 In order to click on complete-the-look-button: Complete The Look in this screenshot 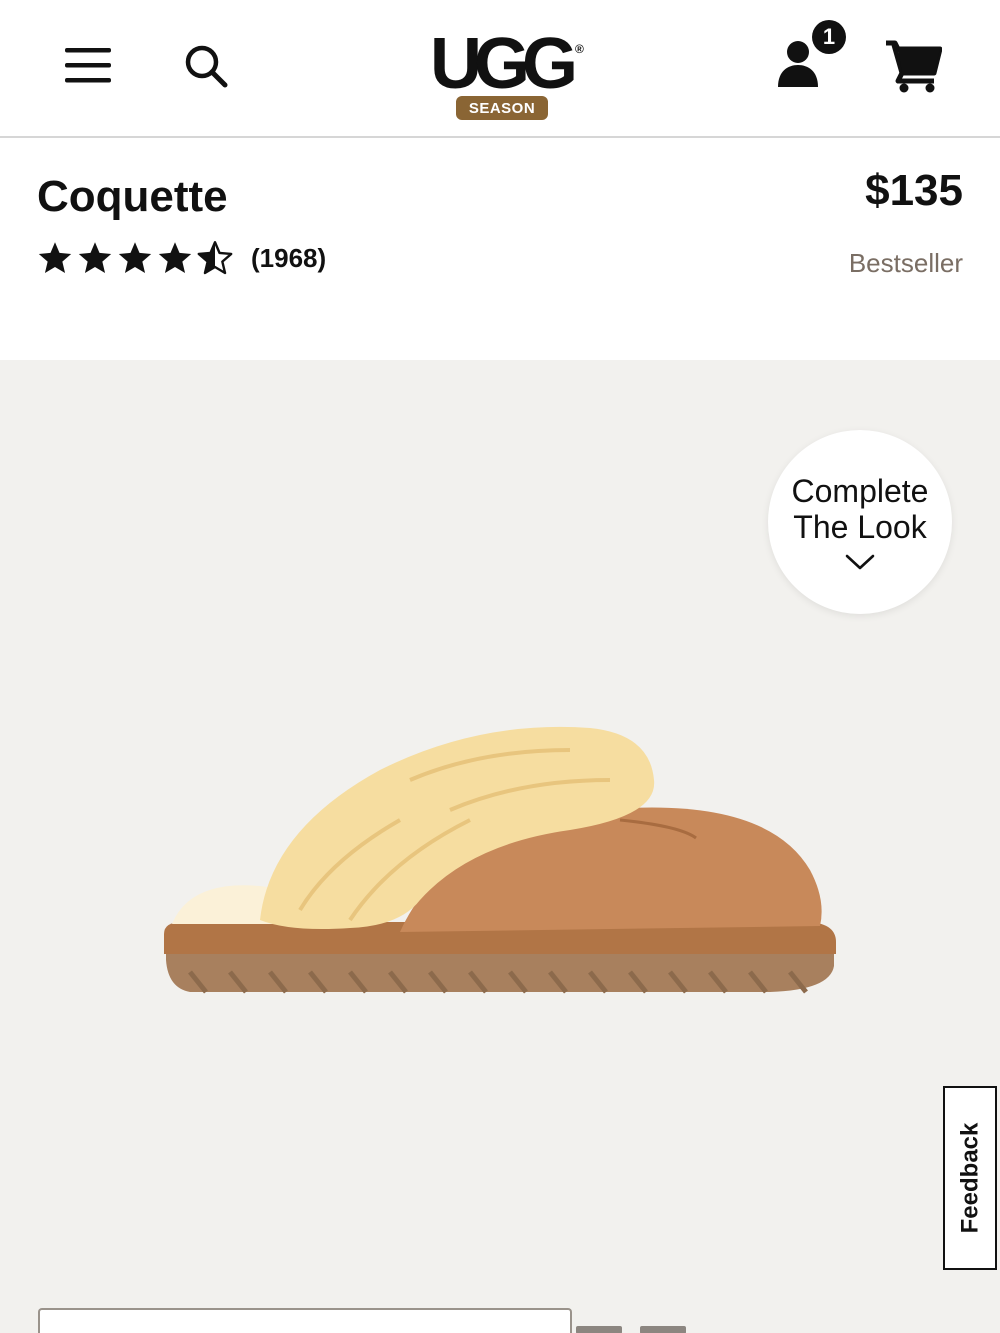, I will do `click(860, 522)`.